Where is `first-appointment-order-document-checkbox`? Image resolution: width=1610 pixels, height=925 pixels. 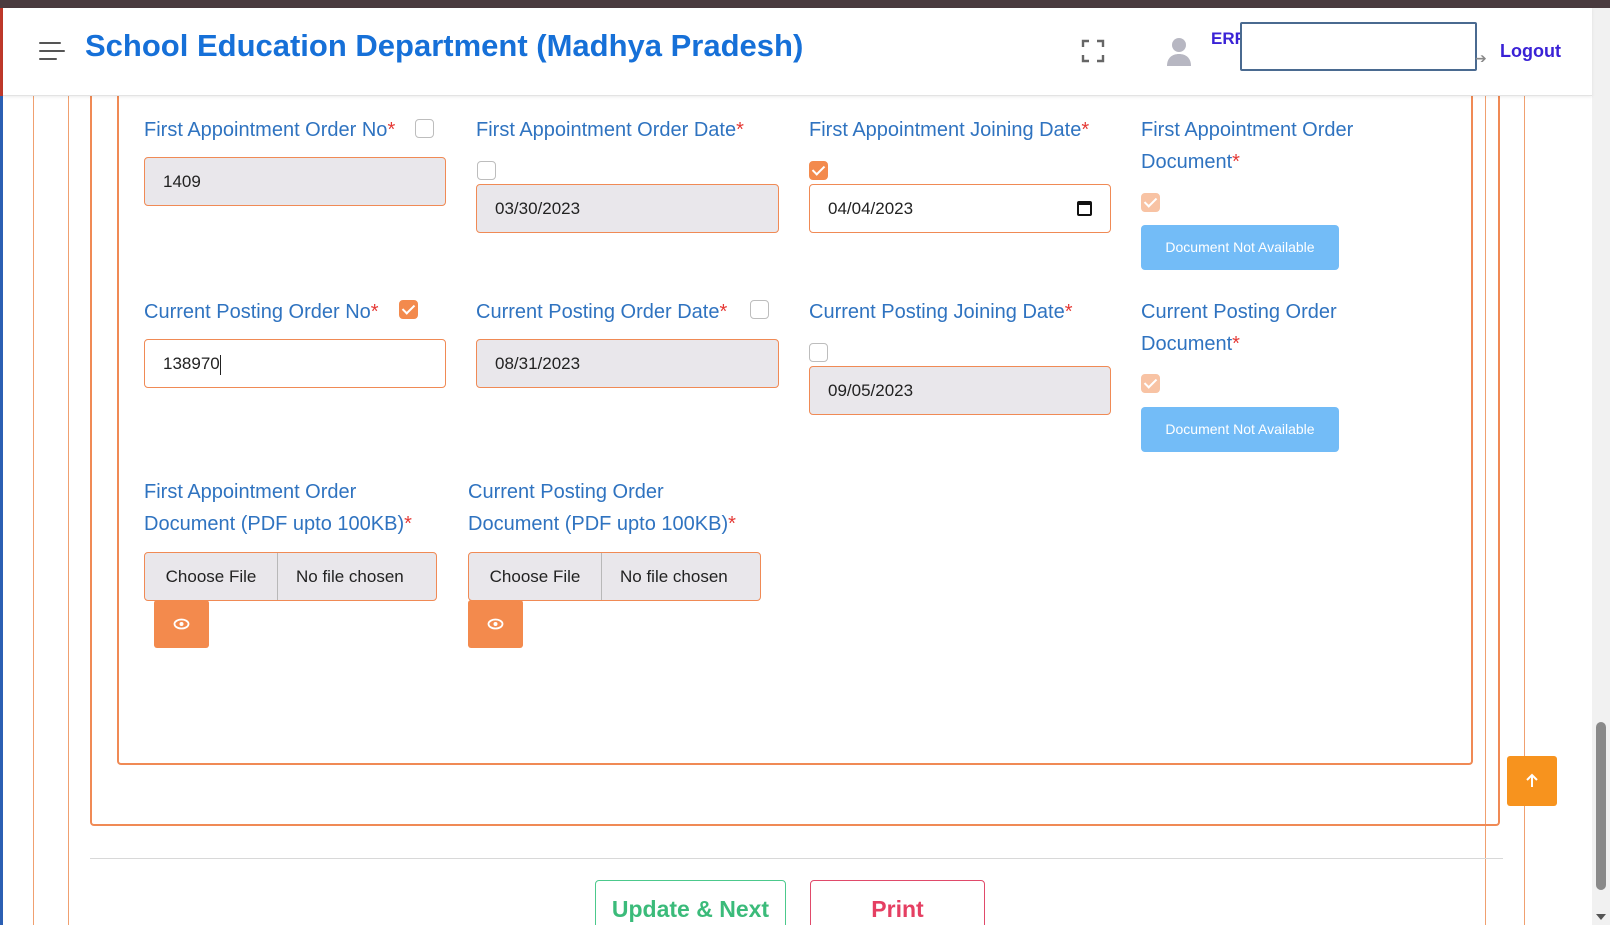
first-appointment-order-document-checkbox is located at coordinates (1150, 202).